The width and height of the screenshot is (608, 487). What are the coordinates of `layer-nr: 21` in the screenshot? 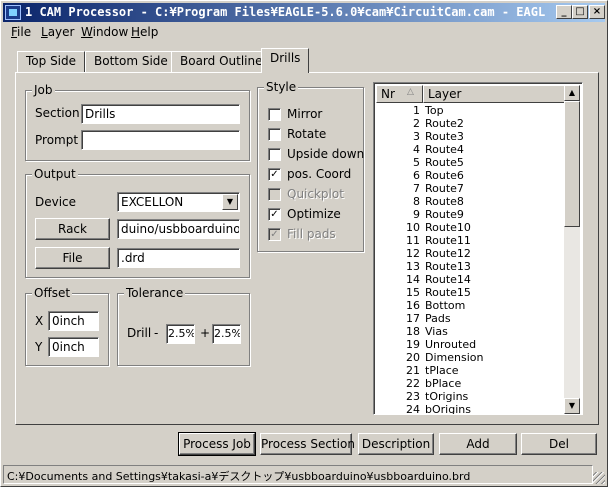 It's located at (413, 370).